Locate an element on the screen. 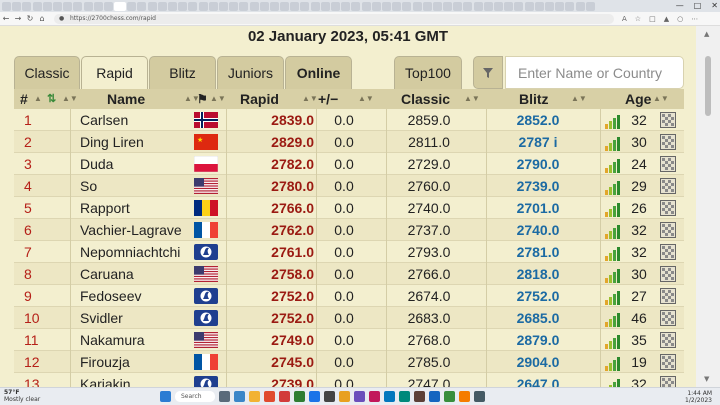 This screenshot has width=720, height=405. table-row: 10 Svidler 2752.0 0.0 2683.0 2685.0 46 is located at coordinates (349, 318).